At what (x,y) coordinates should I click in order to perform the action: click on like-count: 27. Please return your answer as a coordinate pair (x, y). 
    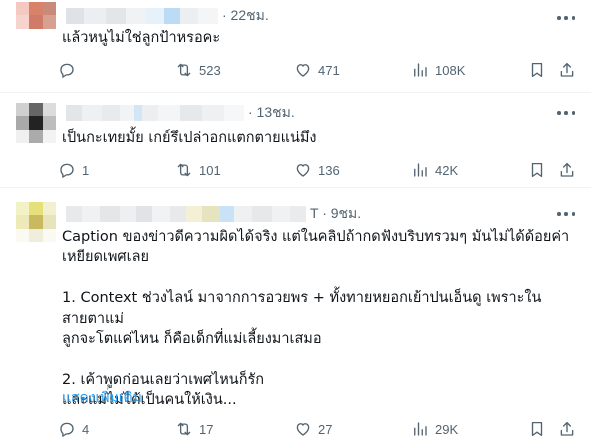
    Looking at the image, I should click on (325, 429).